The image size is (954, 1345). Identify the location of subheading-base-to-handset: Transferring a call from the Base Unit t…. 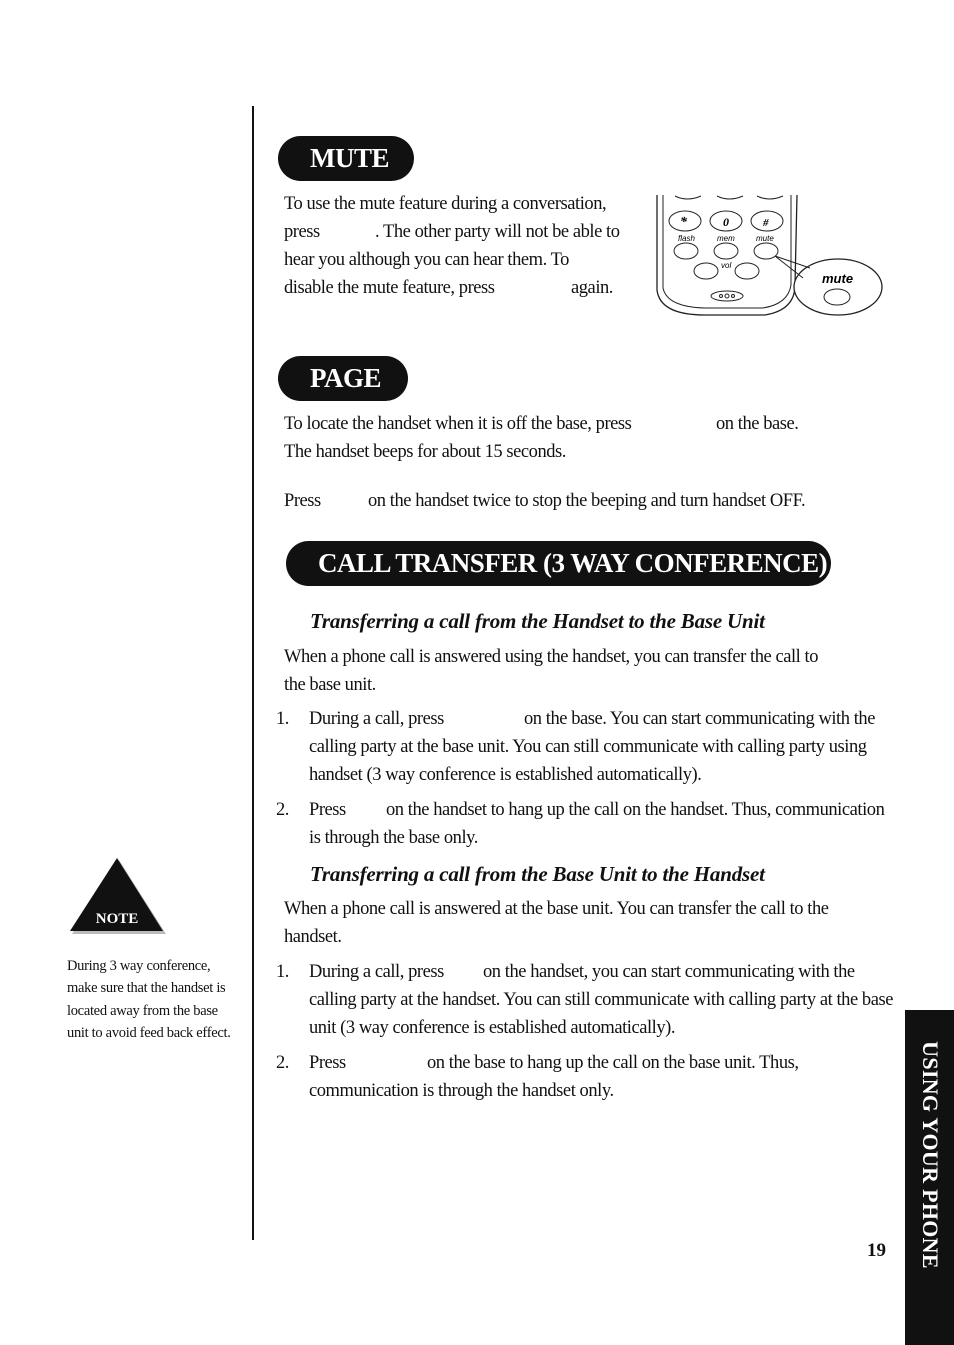
(537, 874).